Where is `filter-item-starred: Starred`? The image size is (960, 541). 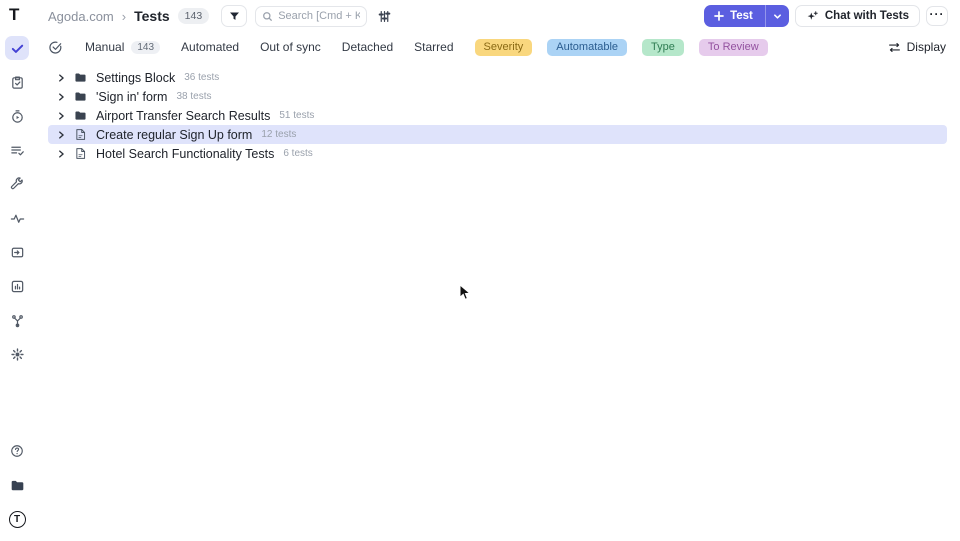
filter-item-starred: Starred is located at coordinates (433, 47).